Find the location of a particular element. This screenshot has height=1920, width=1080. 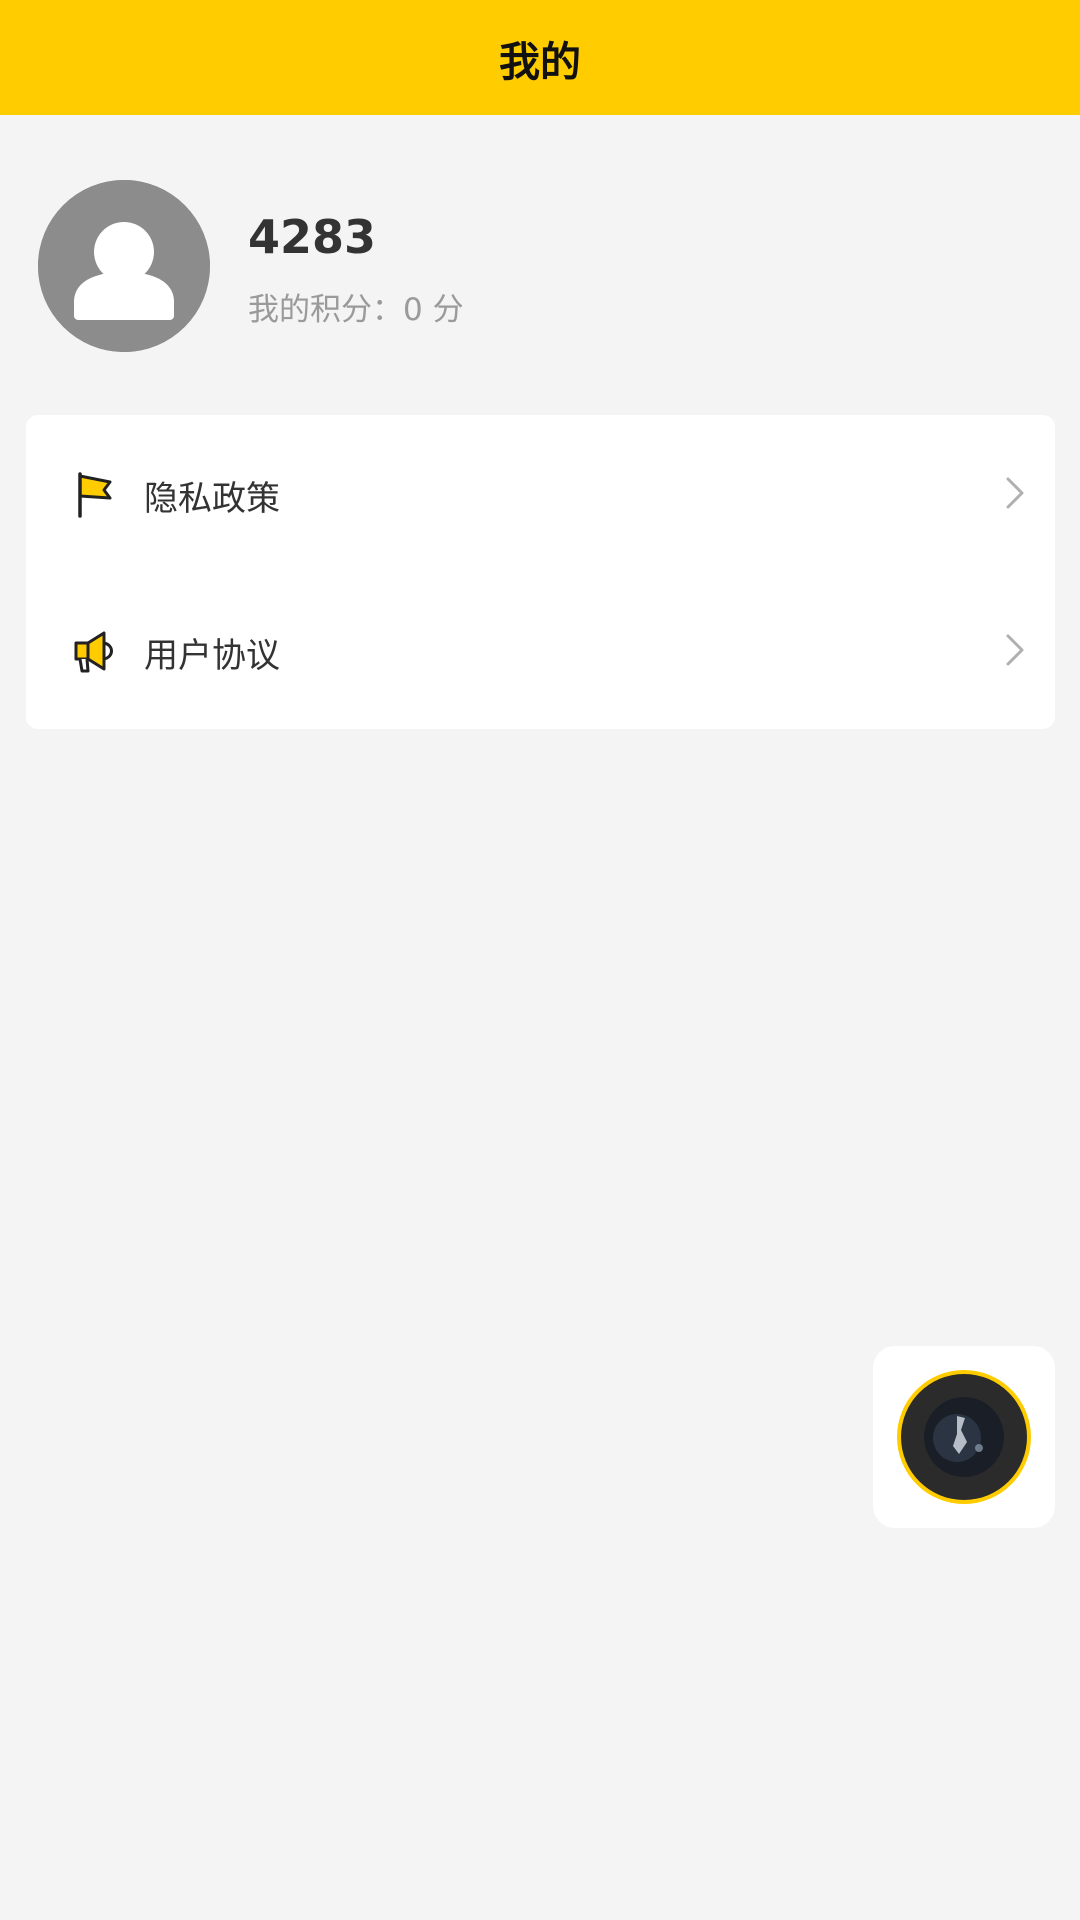

top-bar: 我的 is located at coordinates (540, 57).